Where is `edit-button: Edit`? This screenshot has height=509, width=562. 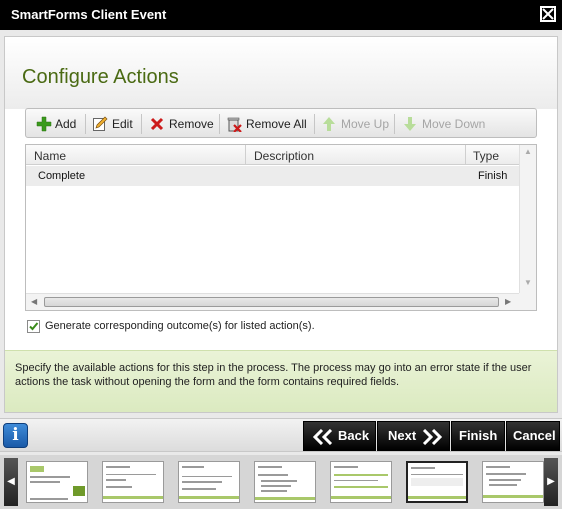
edit-button: Edit is located at coordinates (113, 124).